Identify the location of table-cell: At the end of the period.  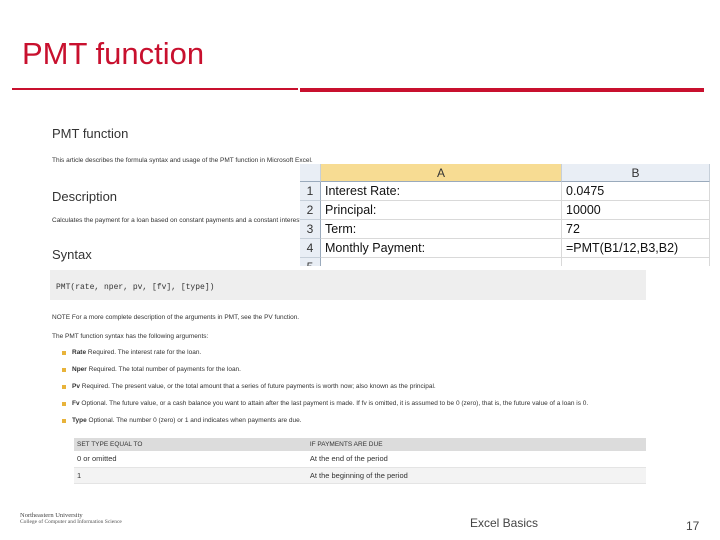
(476, 459).